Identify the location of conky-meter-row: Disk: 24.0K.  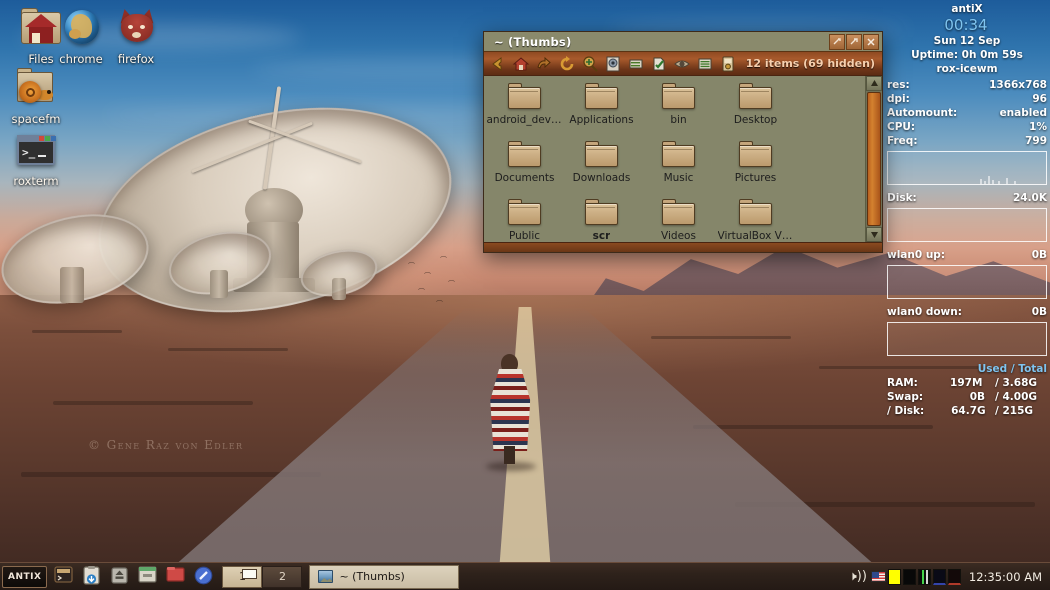
(967, 198).